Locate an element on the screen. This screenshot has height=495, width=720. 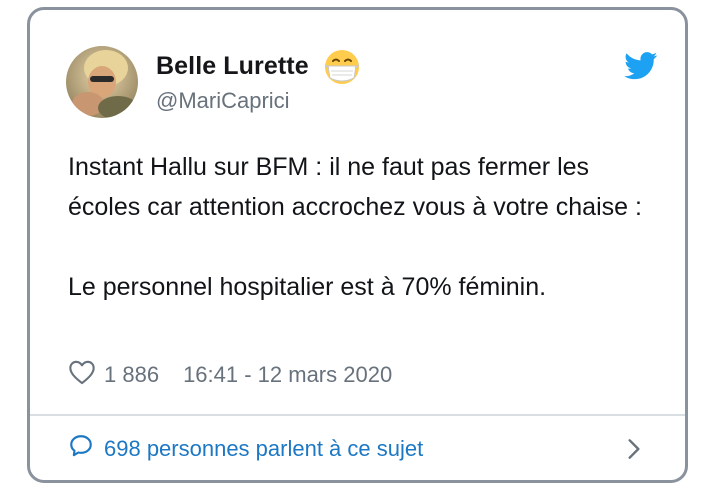
speech-bubble-icon is located at coordinates (86, 449).